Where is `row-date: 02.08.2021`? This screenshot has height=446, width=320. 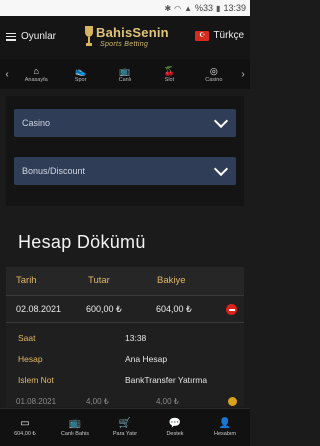 row-date: 02.08.2021 is located at coordinates (39, 309).